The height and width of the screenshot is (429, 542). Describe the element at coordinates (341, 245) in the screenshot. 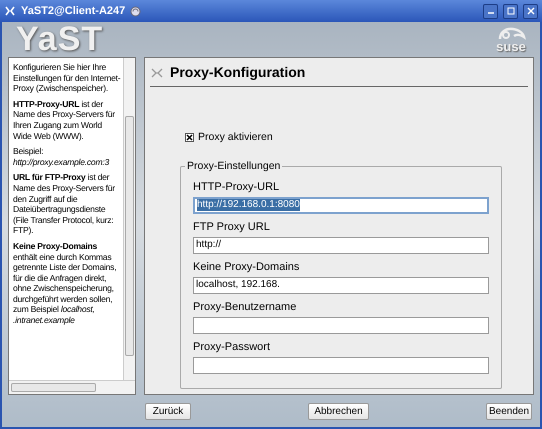

I see `input-field: http://` at that location.